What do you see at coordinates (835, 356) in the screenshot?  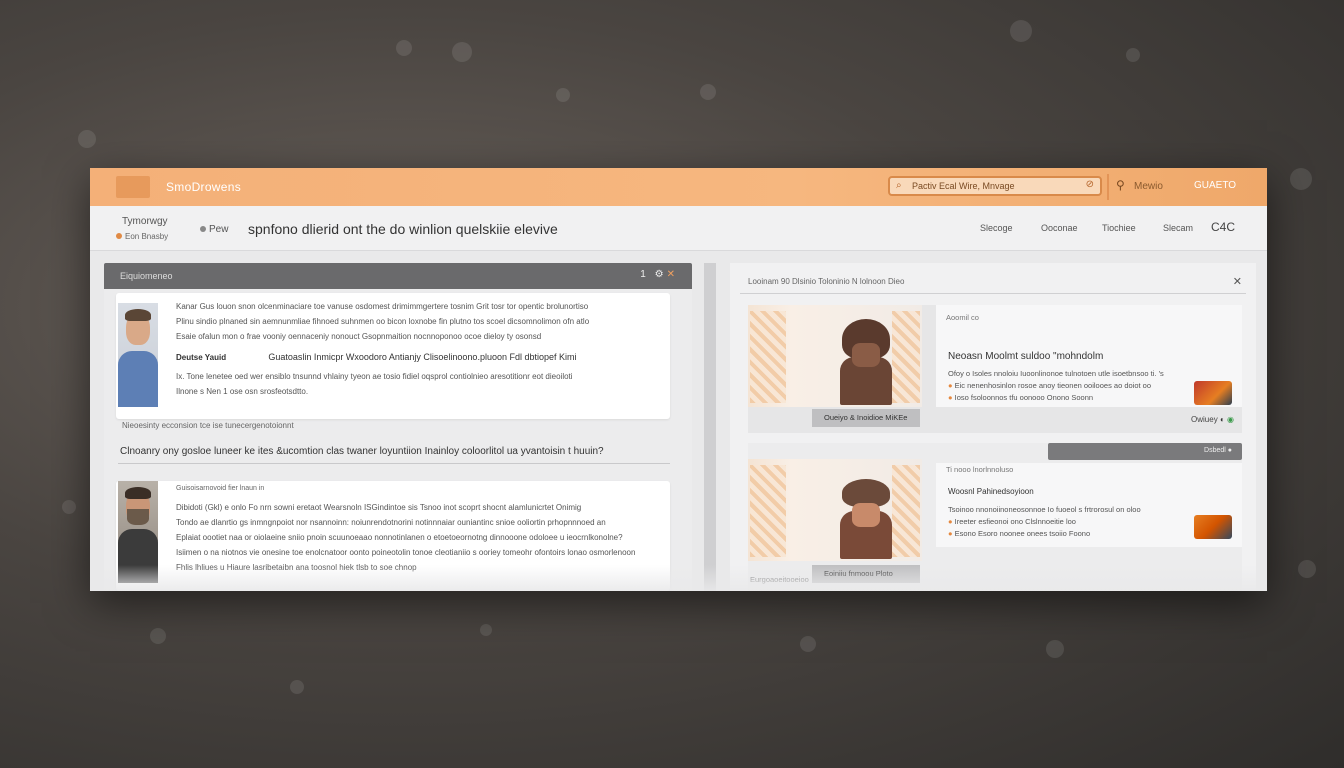 I see `card-image` at bounding box center [835, 356].